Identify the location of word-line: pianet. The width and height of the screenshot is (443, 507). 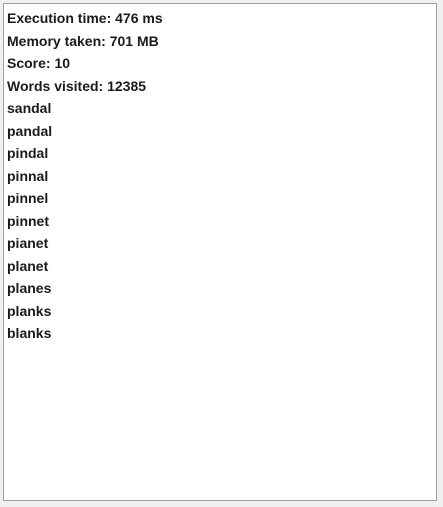
(28, 243).